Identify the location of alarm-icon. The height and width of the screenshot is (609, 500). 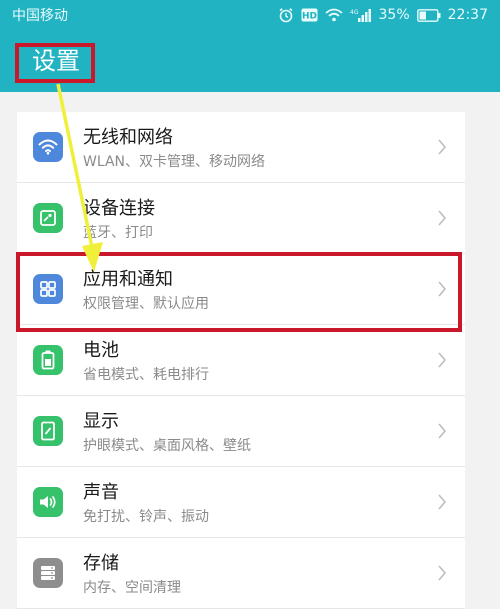
(286, 15).